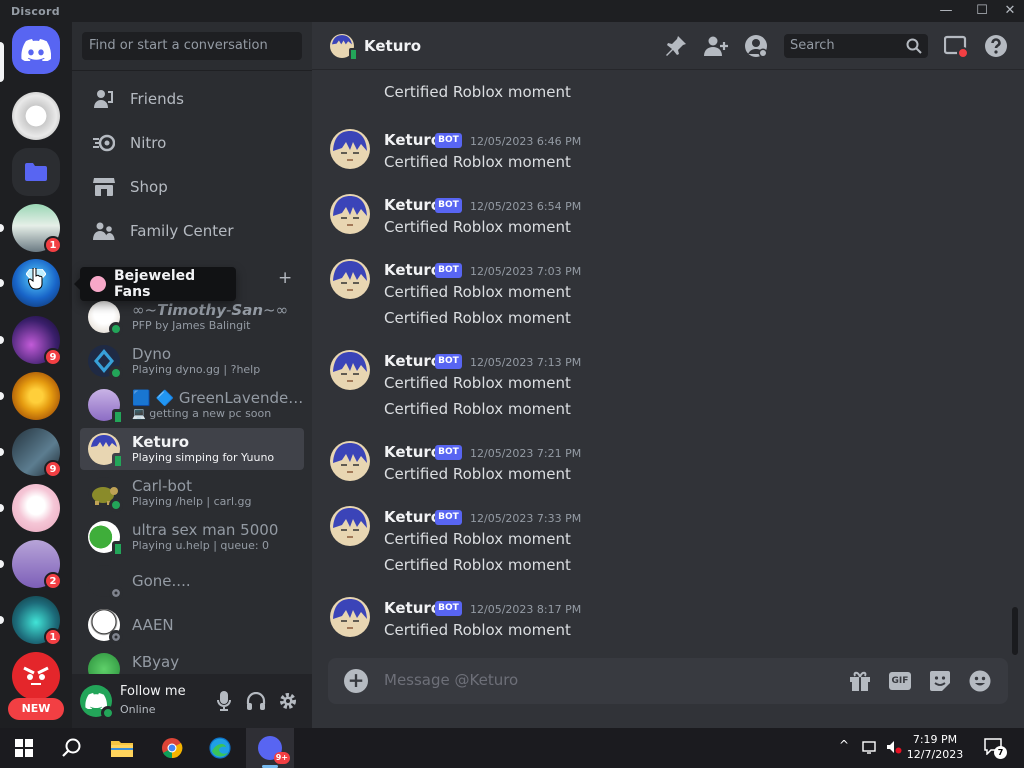  Describe the element at coordinates (220, 748) in the screenshot. I see `edge-button` at that location.